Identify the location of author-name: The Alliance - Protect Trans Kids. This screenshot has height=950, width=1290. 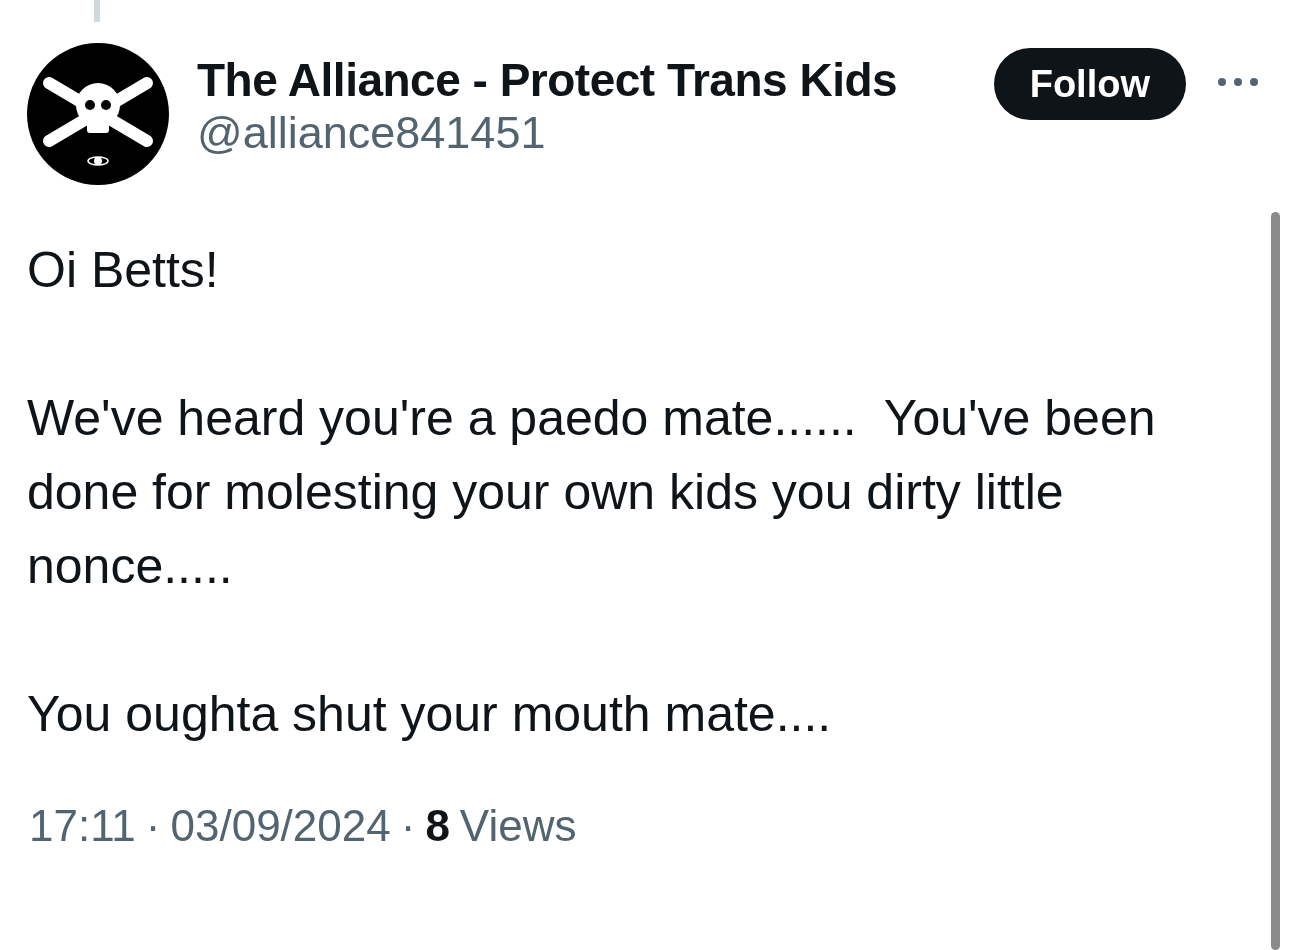
(547, 80).